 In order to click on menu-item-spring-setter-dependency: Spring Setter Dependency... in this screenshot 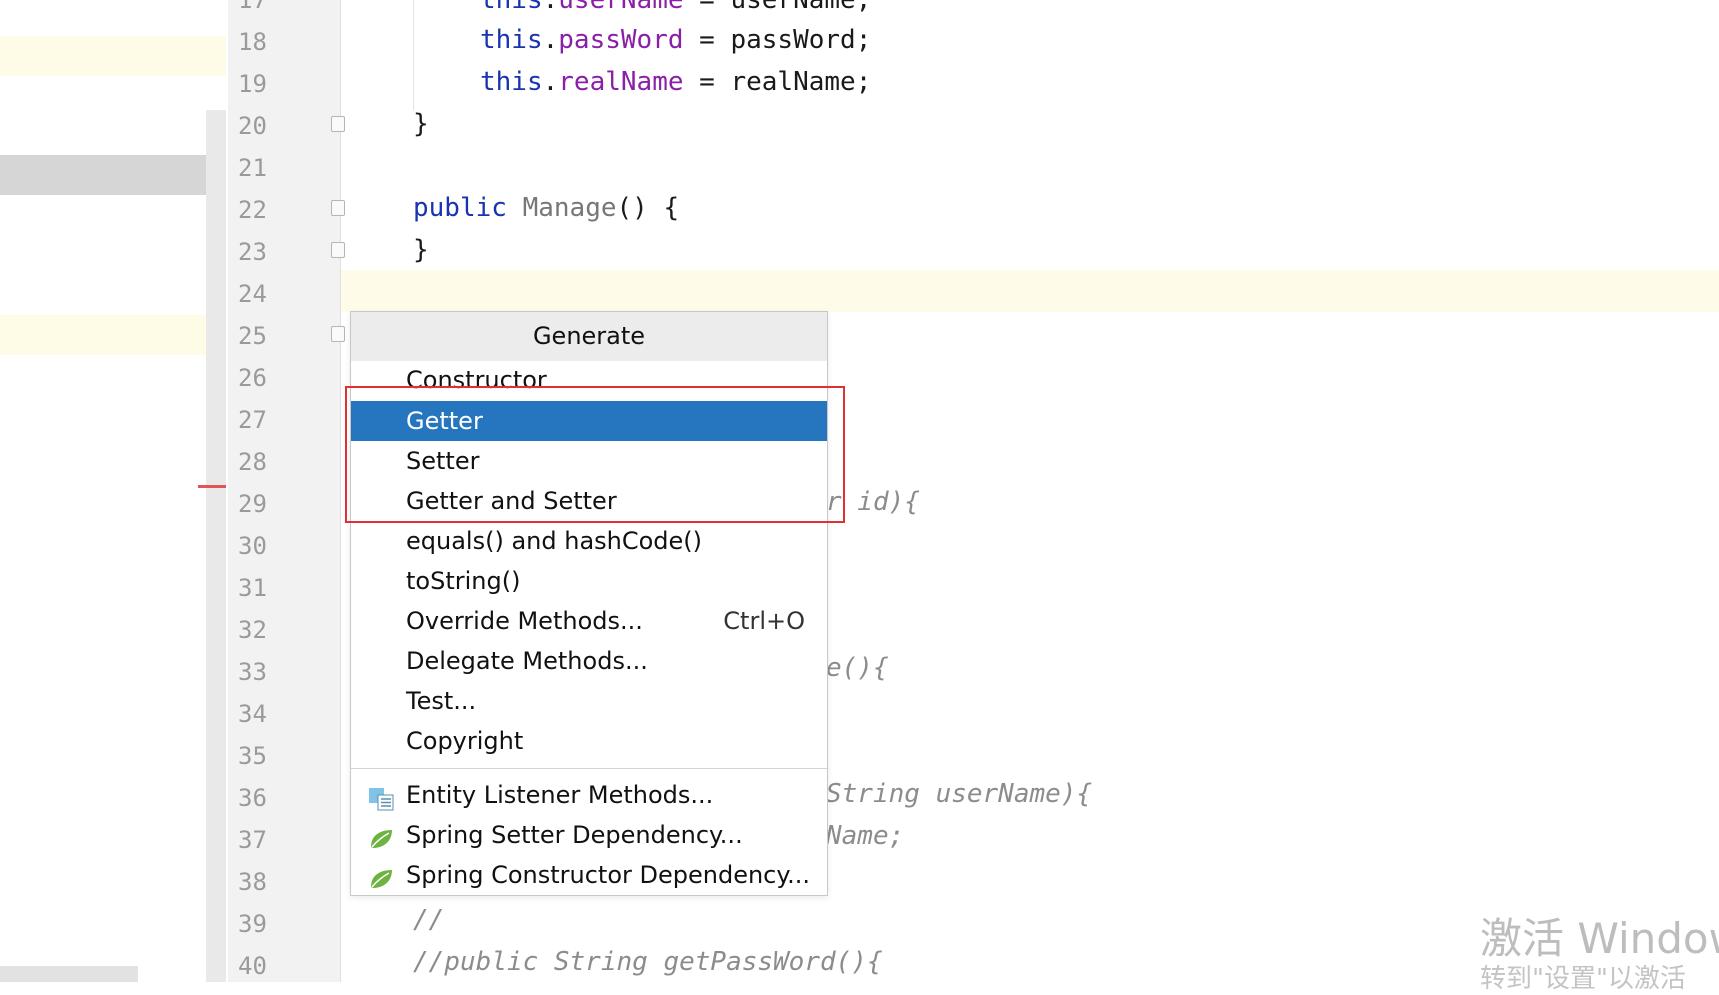, I will do `click(589, 835)`.